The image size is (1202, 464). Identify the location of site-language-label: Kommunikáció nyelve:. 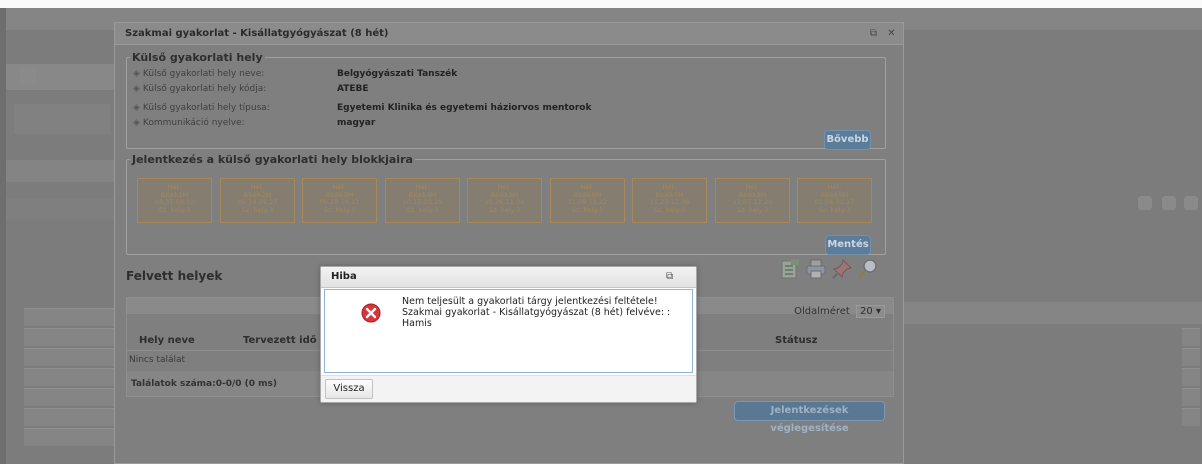
(193, 123).